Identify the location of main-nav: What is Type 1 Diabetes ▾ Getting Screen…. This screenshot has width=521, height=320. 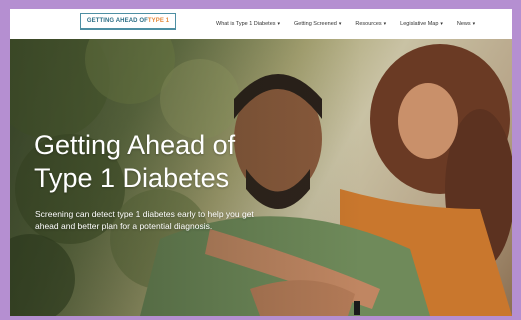
(361, 24).